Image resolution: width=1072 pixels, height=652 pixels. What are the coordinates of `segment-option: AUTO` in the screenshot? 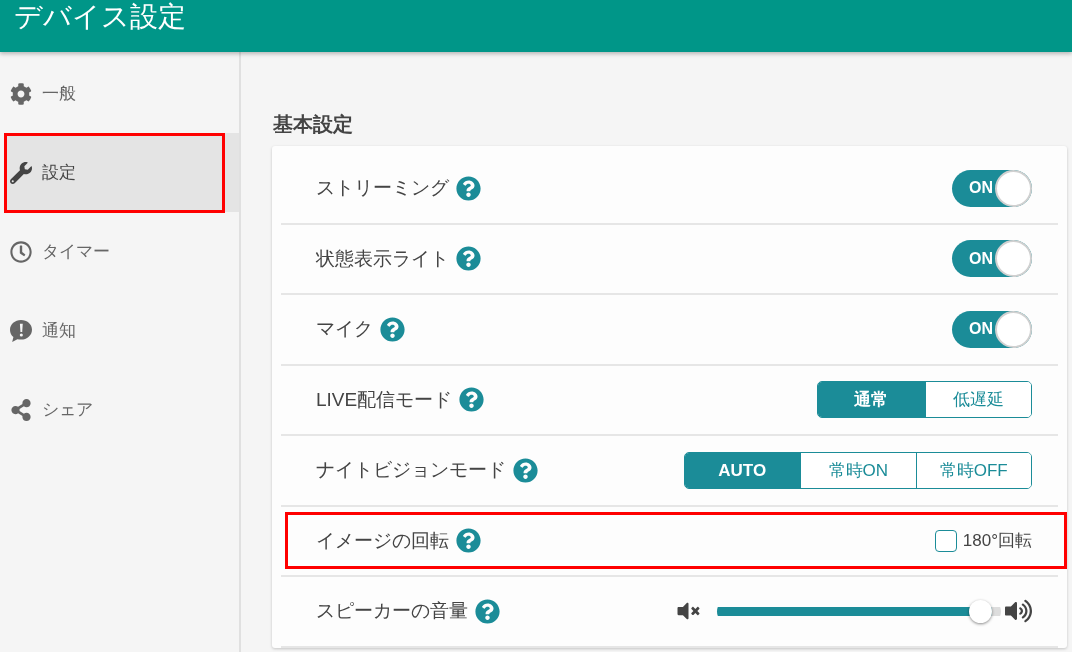 It's located at (742, 470).